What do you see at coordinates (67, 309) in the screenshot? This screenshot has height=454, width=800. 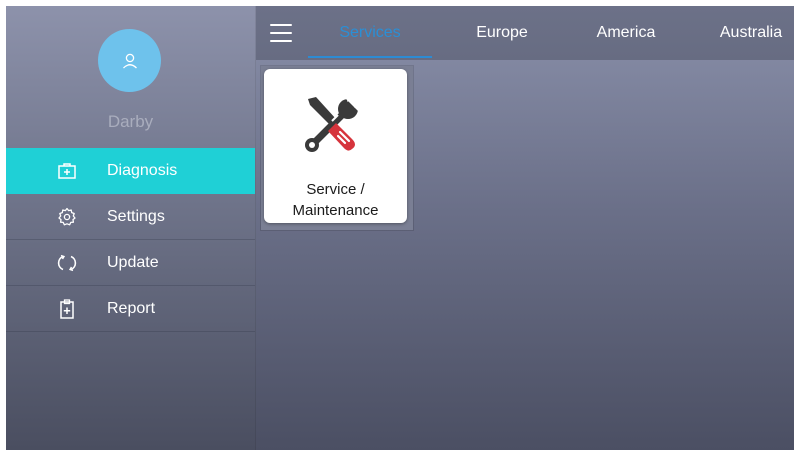 I see `clipboard-icon` at bounding box center [67, 309].